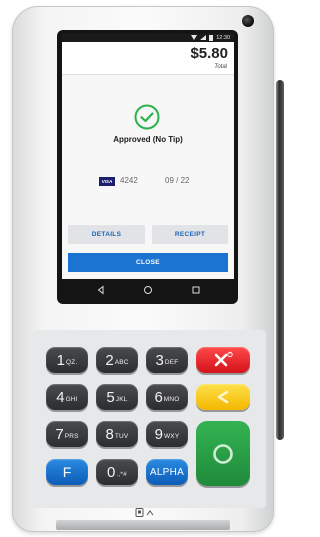 Image resolution: width=320 pixels, height=537 pixels. Describe the element at coordinates (117, 472) in the screenshot. I see `key-0: 0 .,*#` at that location.